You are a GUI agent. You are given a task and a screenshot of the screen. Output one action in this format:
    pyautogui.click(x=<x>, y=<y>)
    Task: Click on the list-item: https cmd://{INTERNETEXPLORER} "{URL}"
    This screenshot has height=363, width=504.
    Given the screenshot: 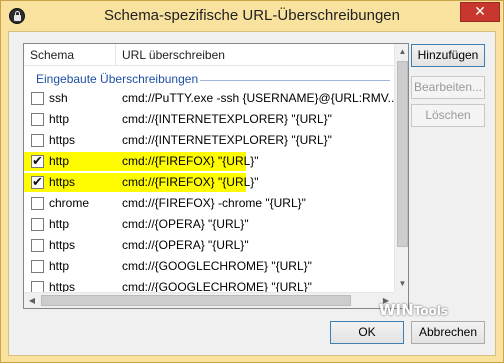 What is the action you would take?
    pyautogui.click(x=209, y=140)
    